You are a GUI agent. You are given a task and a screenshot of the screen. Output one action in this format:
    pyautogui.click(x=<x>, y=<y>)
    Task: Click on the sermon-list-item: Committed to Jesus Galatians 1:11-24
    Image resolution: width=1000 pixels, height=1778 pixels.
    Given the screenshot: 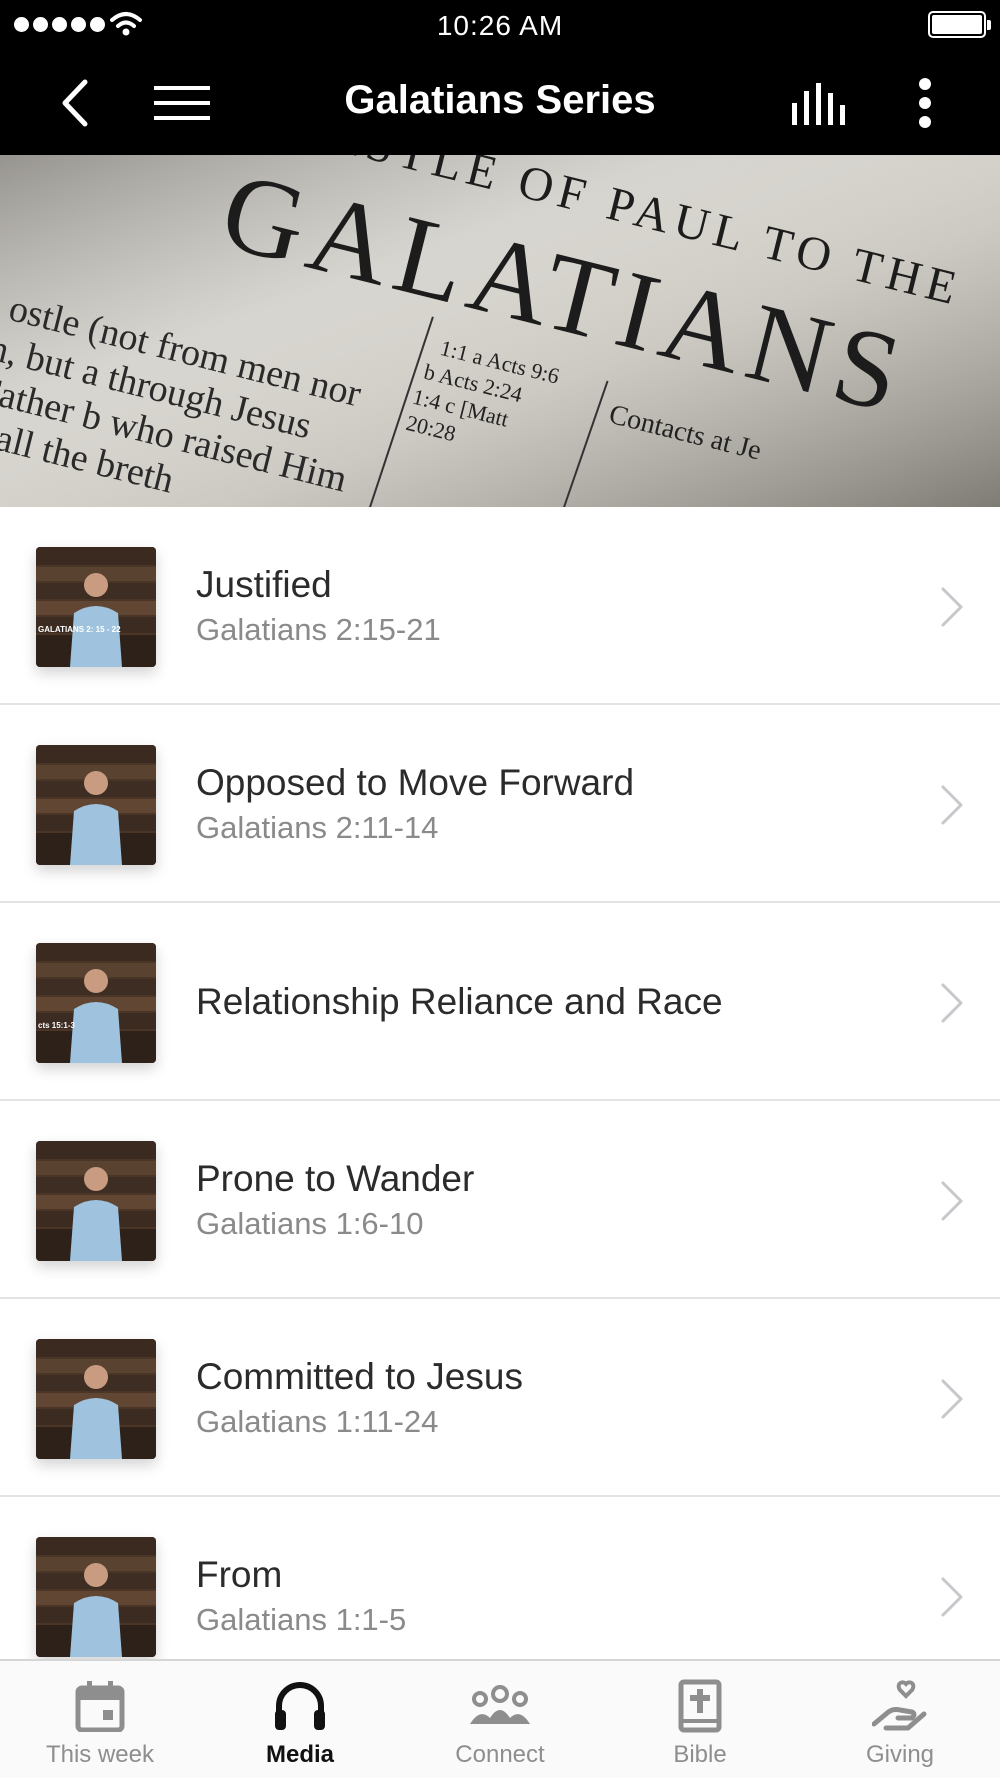 What is the action you would take?
    pyautogui.click(x=500, y=1398)
    